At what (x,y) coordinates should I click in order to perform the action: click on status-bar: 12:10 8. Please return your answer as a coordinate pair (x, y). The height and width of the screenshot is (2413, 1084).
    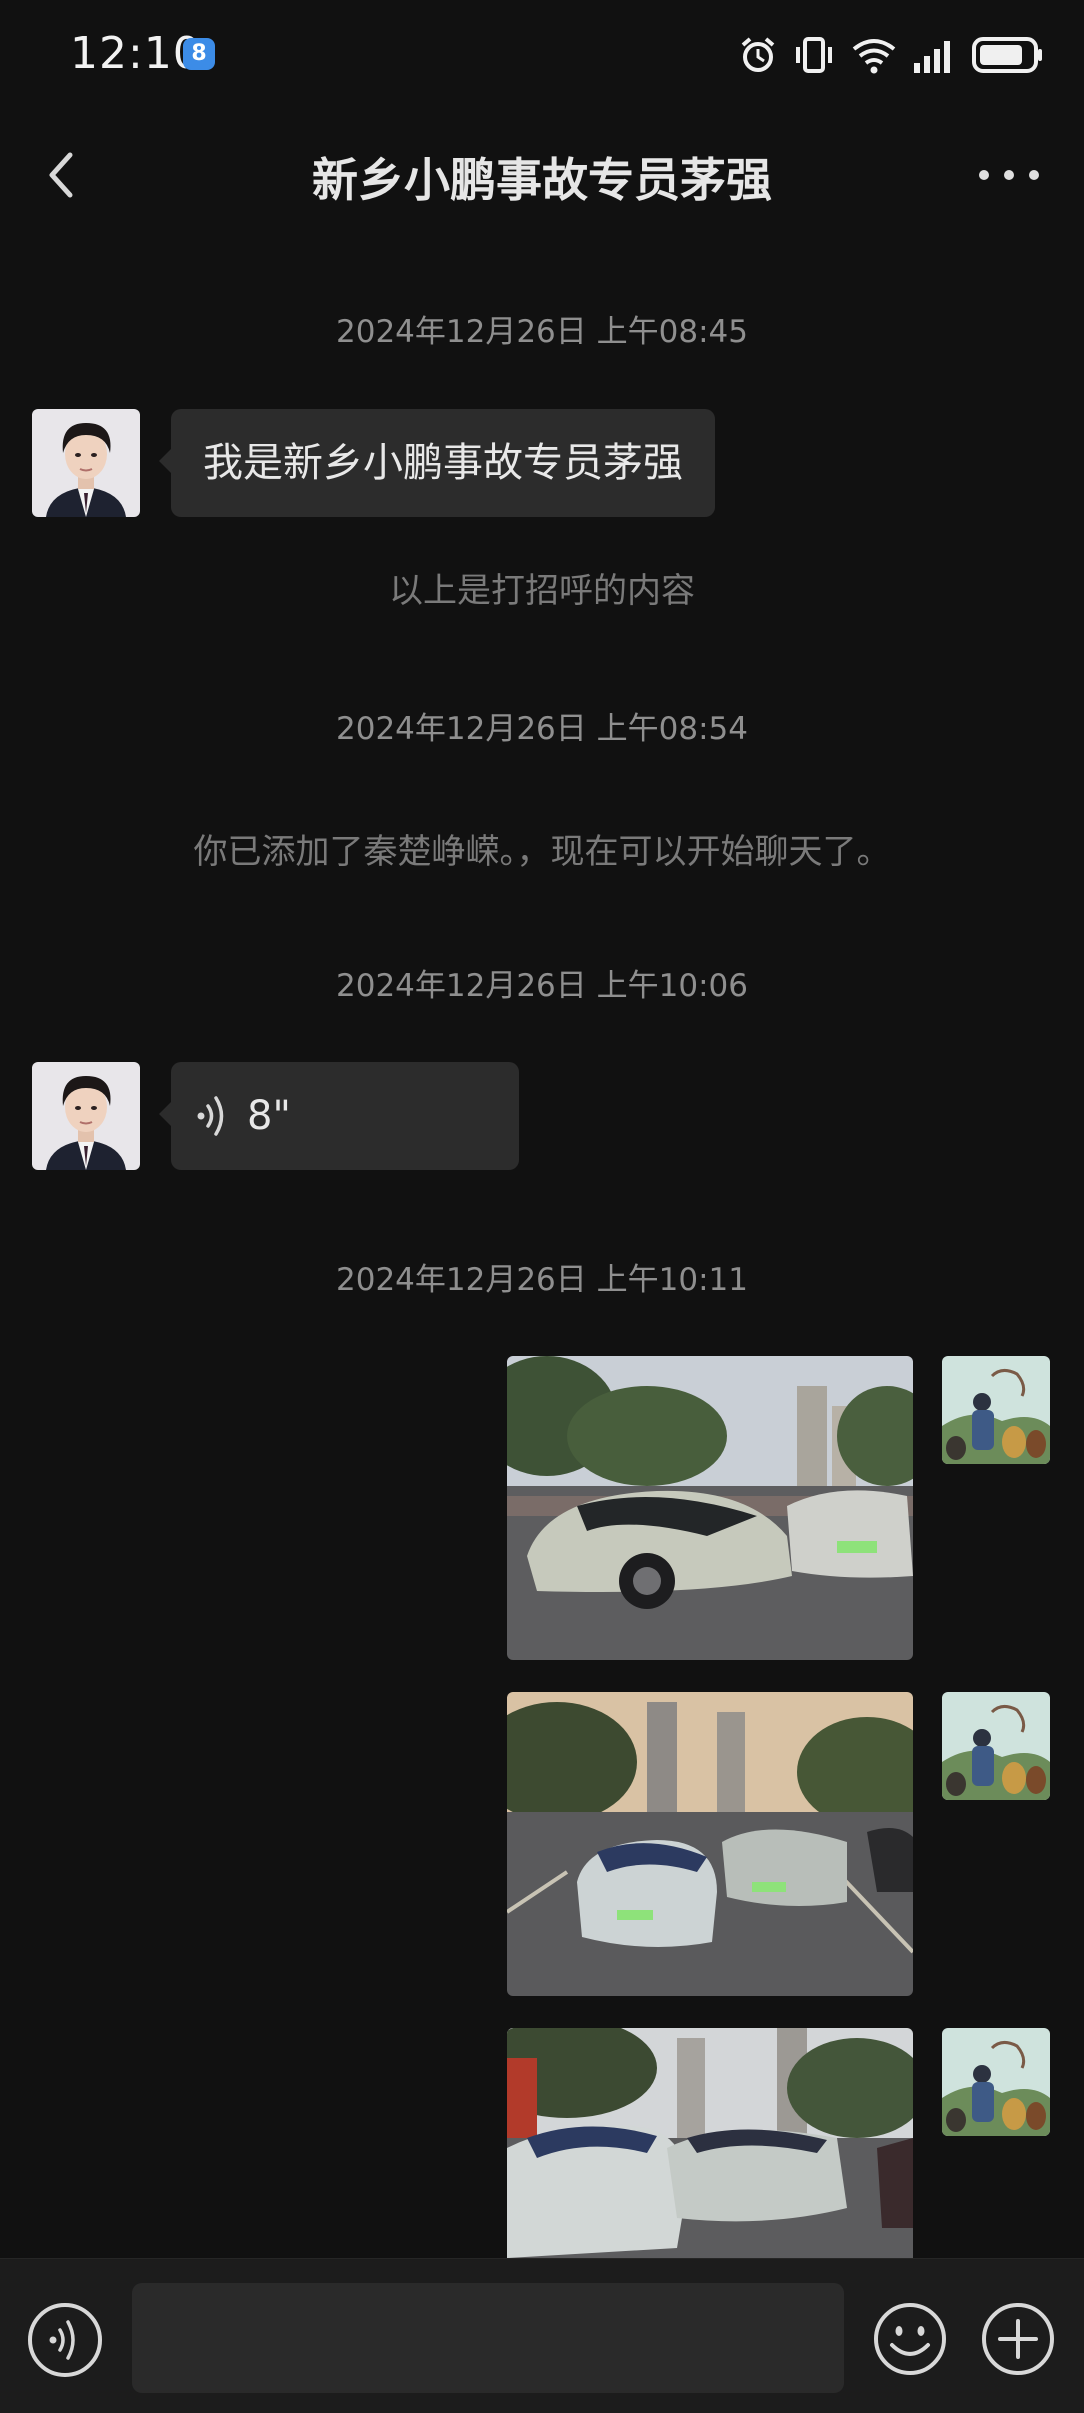
    Looking at the image, I should click on (542, 55).